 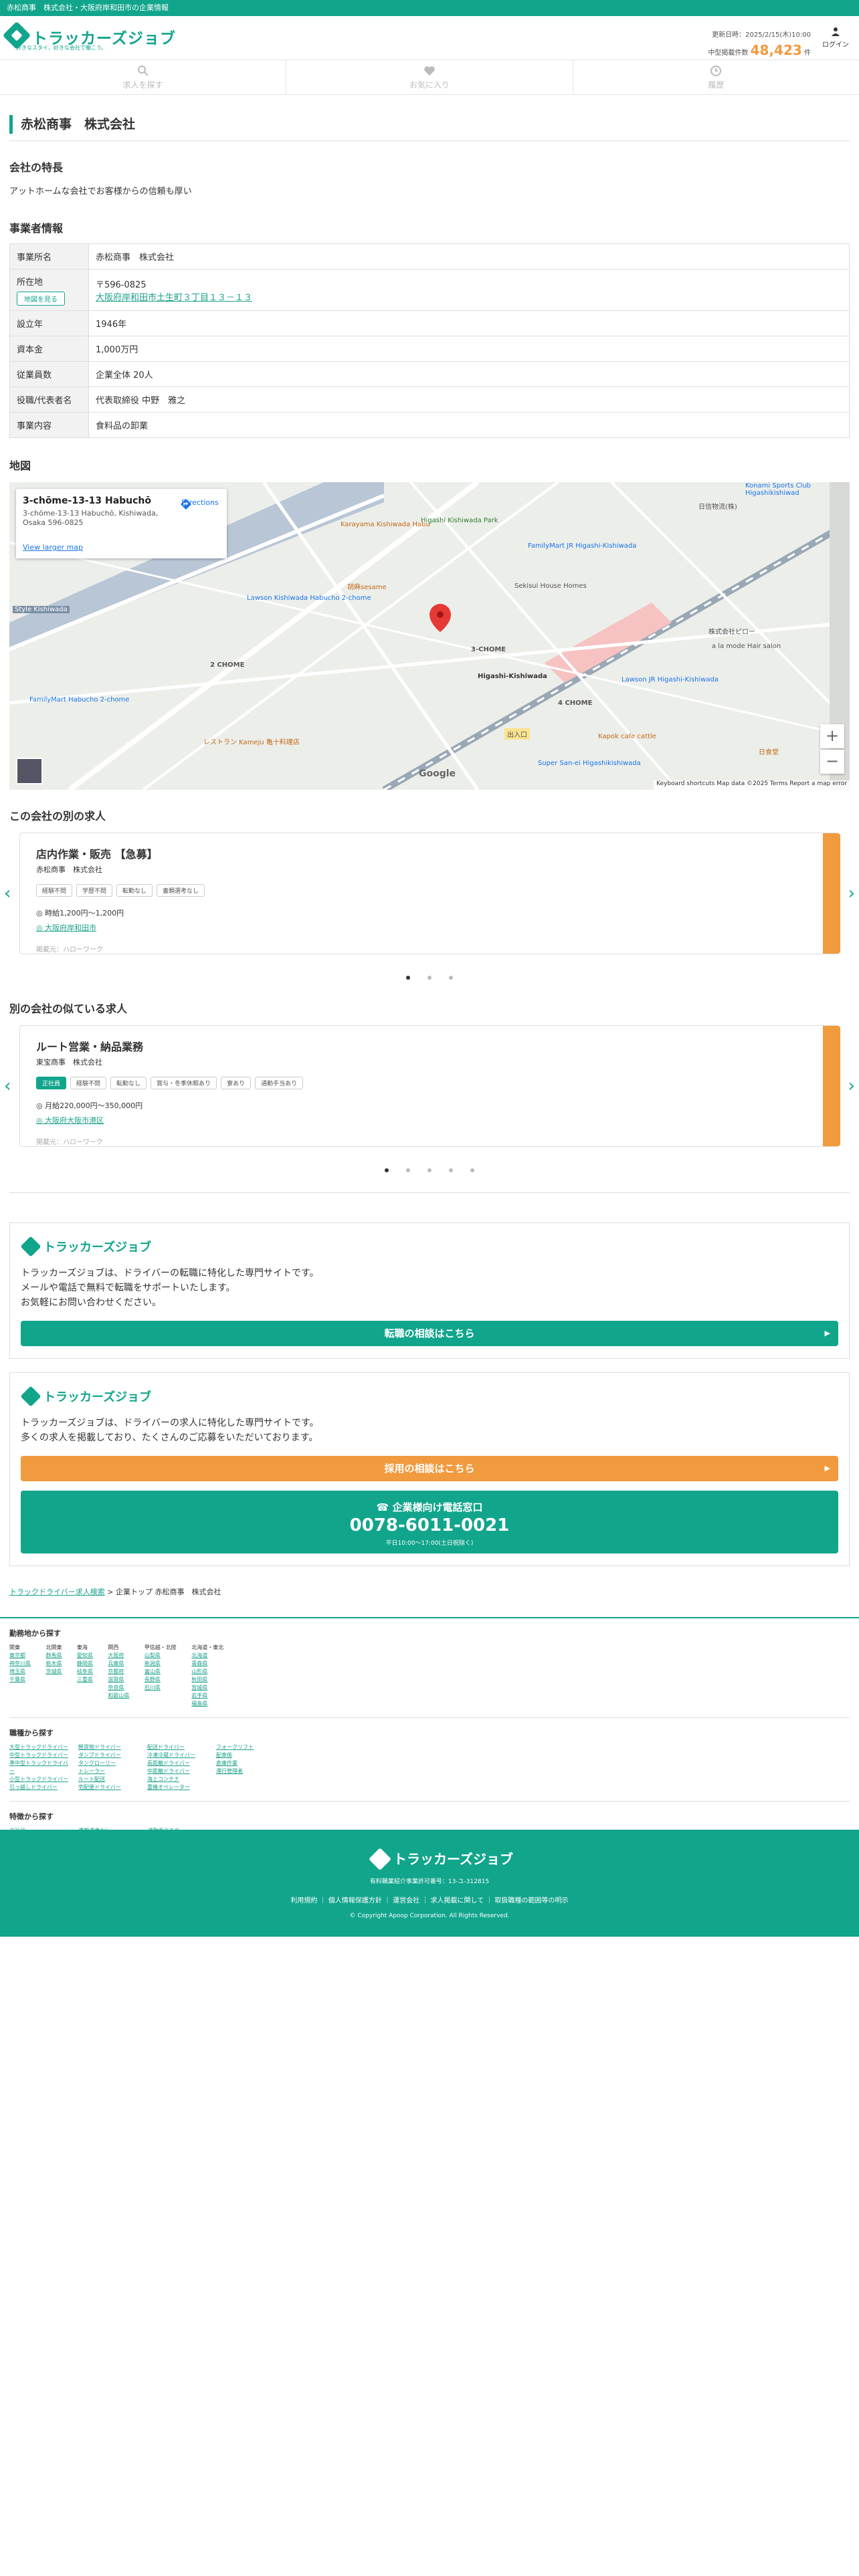 I want to click on footer-search-link: 小型トラックドライバー, so click(x=39, y=1780).